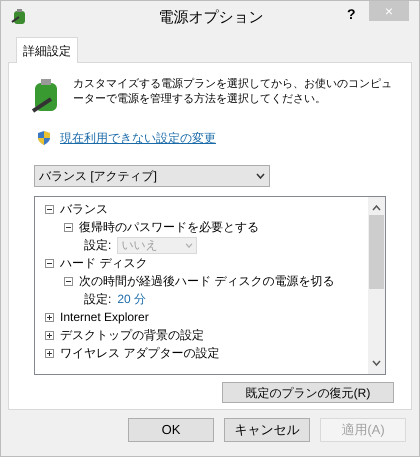  I want to click on scrollbar, so click(376, 285).